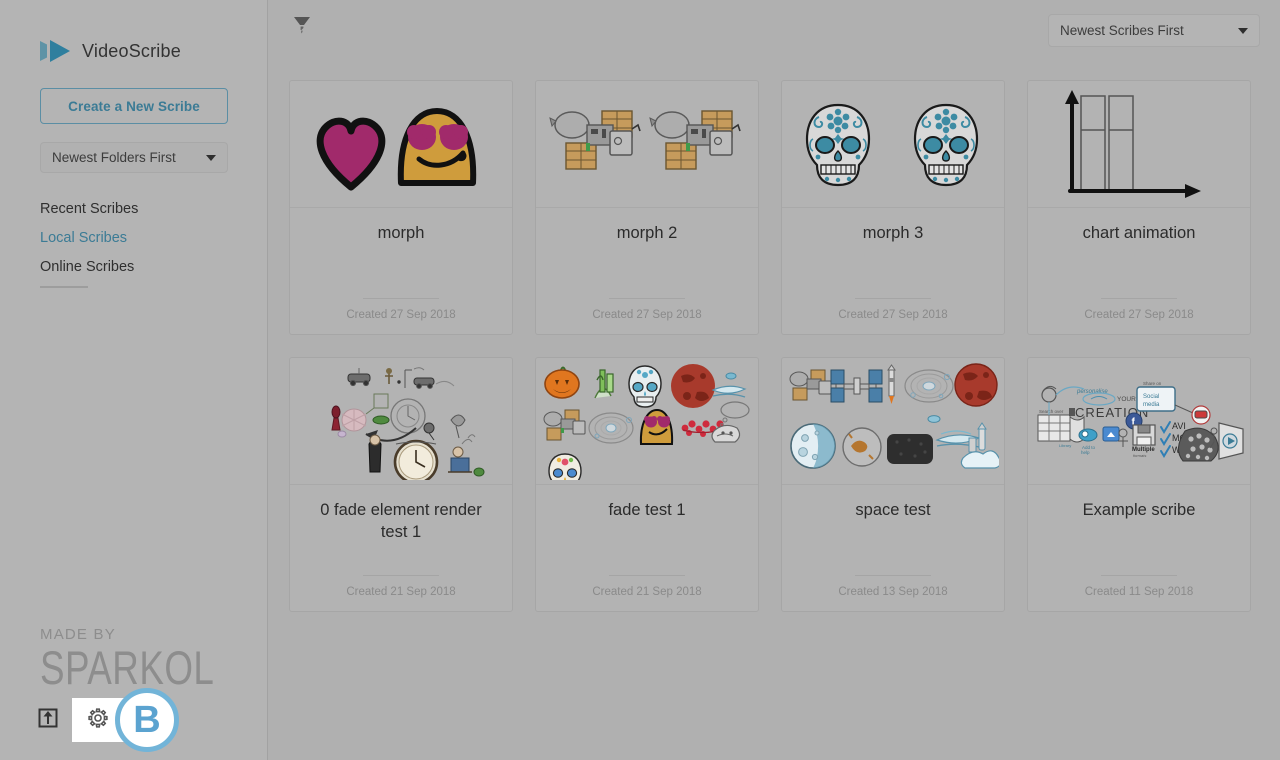 Image resolution: width=1280 pixels, height=760 pixels. What do you see at coordinates (147, 720) in the screenshot?
I see `annotation-badge-b: B` at bounding box center [147, 720].